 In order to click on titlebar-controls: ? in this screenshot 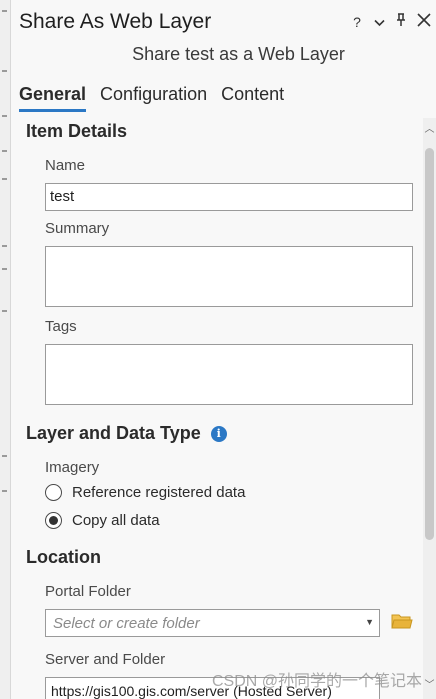, I will do `click(391, 22)`.